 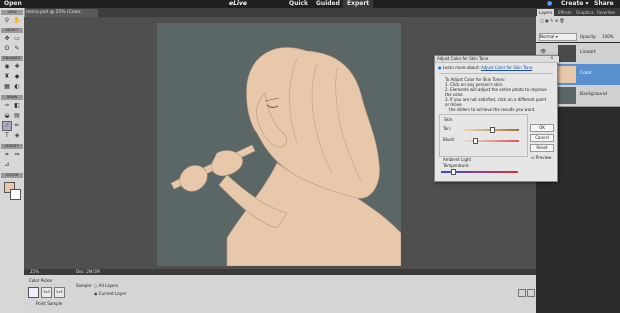 What do you see at coordinates (298, 4) in the screenshot?
I see `mode-quick: Quick` at bounding box center [298, 4].